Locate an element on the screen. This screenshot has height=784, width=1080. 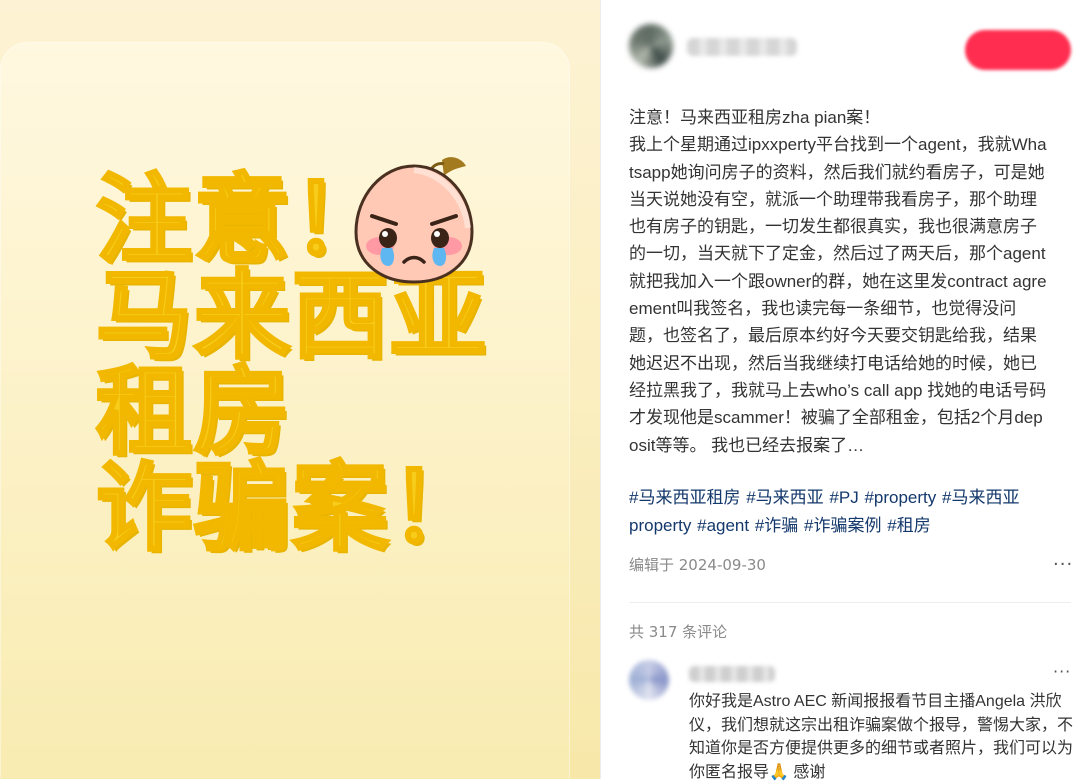
hashtag-link: #诈骗 is located at coordinates (776, 525).